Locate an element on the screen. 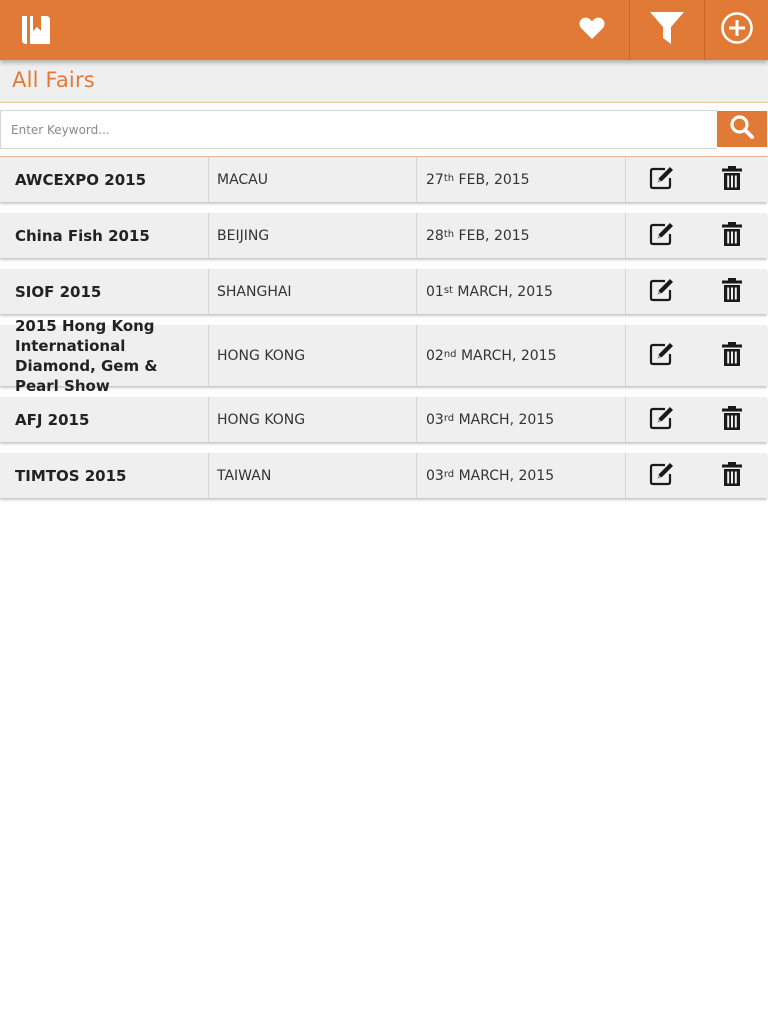 The height and width of the screenshot is (1024, 768). fair-name: AWCEXPO 2015 is located at coordinates (104, 179).